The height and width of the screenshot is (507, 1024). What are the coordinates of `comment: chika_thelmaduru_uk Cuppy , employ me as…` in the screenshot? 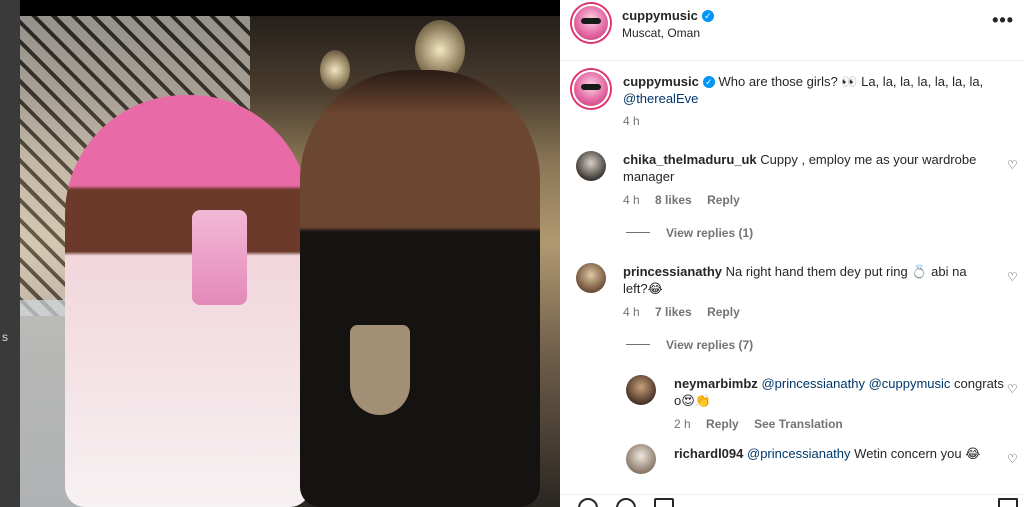 It's located at (808, 168).